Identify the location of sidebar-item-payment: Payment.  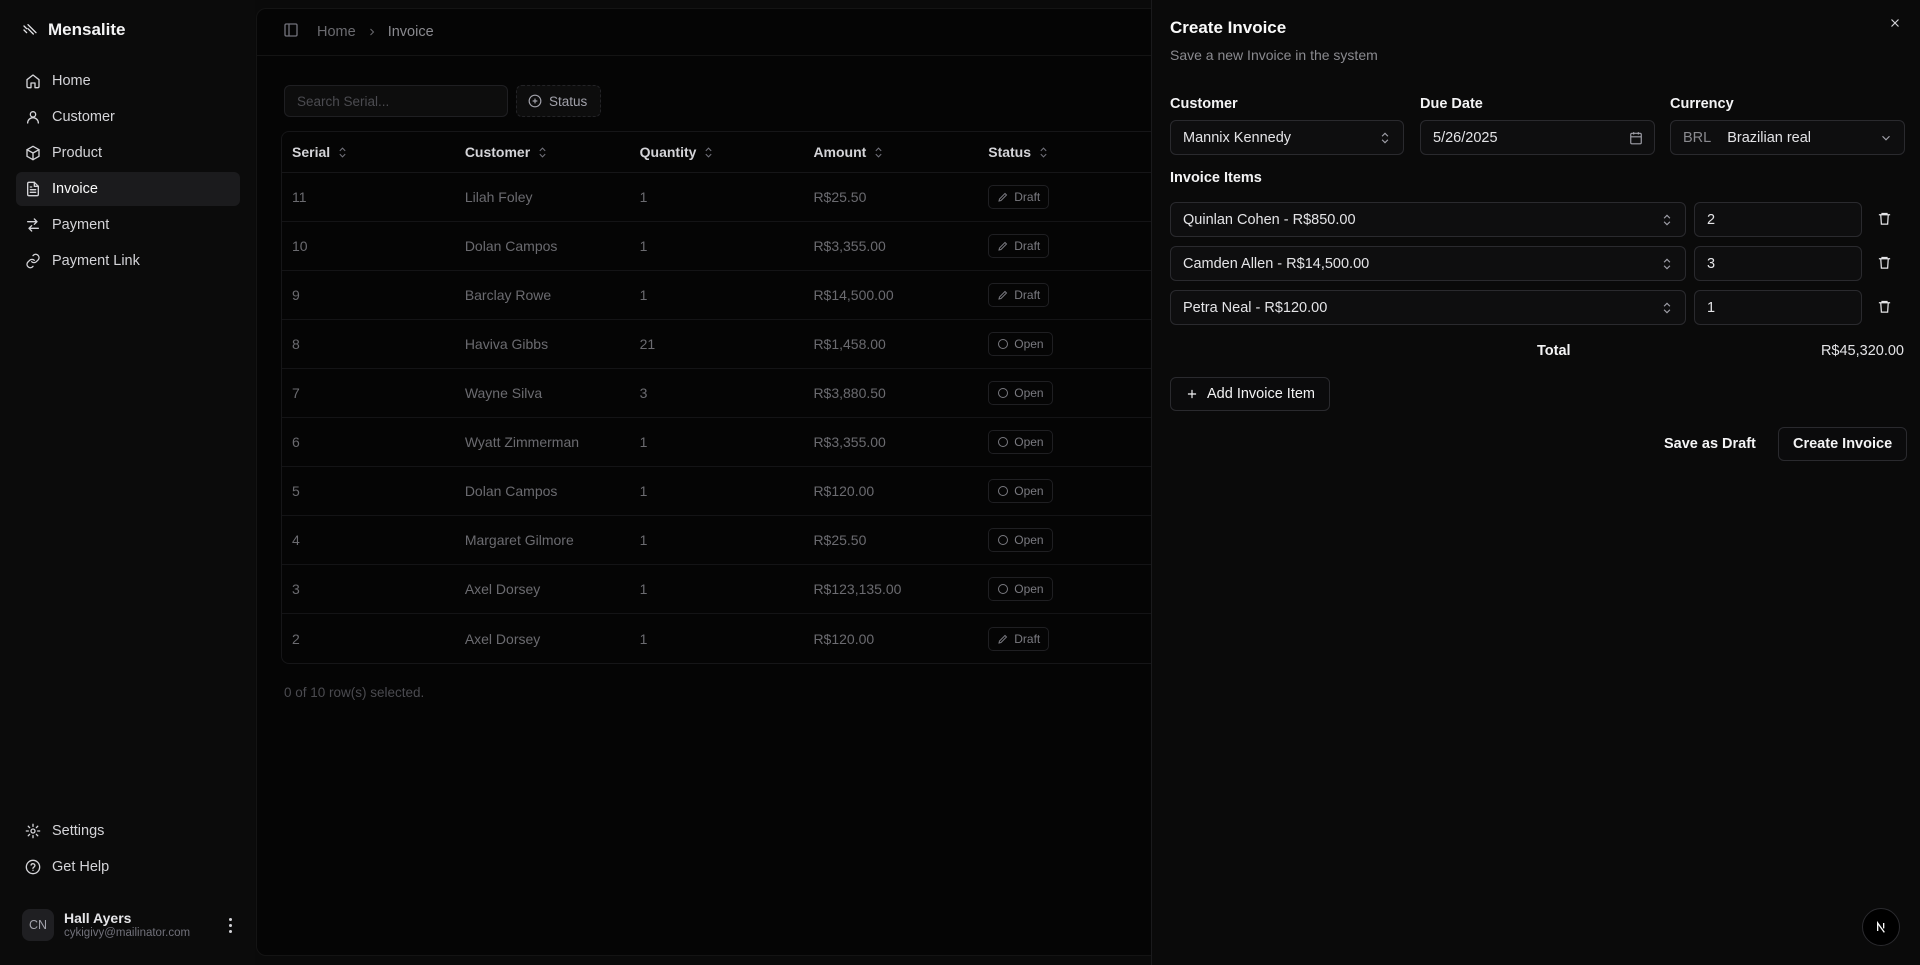
(128, 225).